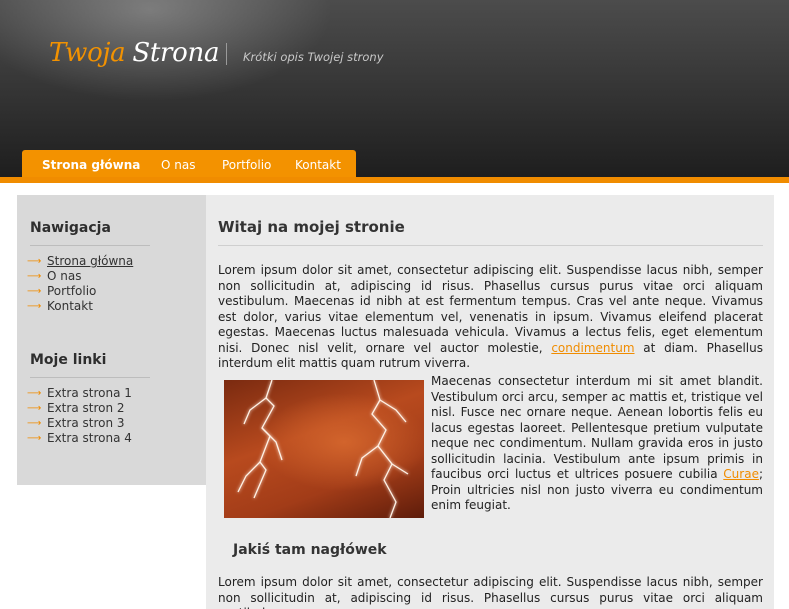 This screenshot has height=609, width=789. I want to click on sidebar-link-3: ⟶ Extra stron 3, so click(79, 423).